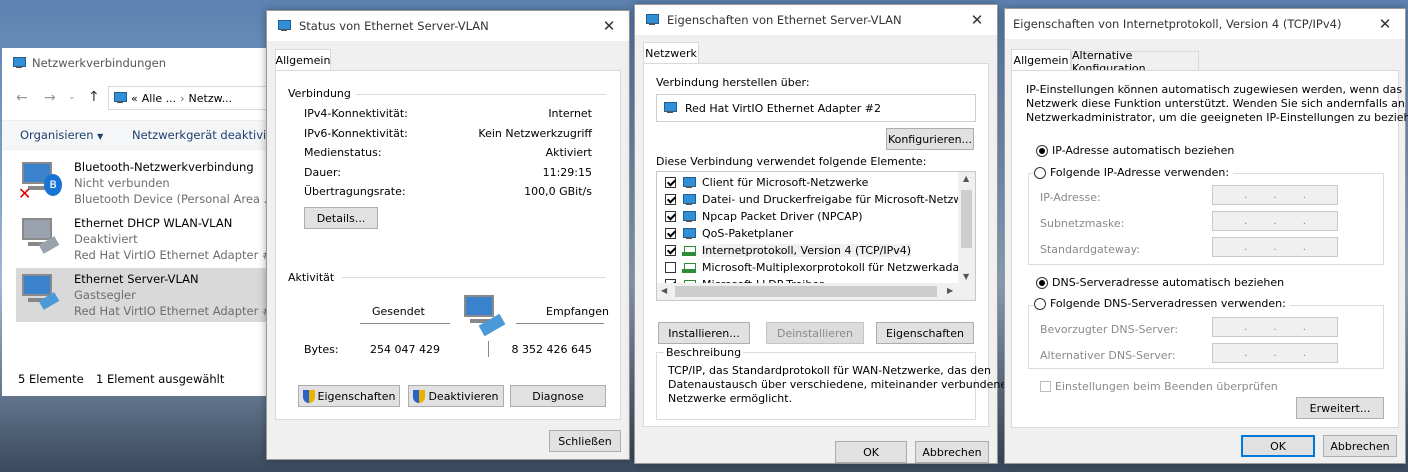 This screenshot has height=472, width=1408. Describe the element at coordinates (966, 219) in the screenshot. I see `scroll-thumb` at that location.